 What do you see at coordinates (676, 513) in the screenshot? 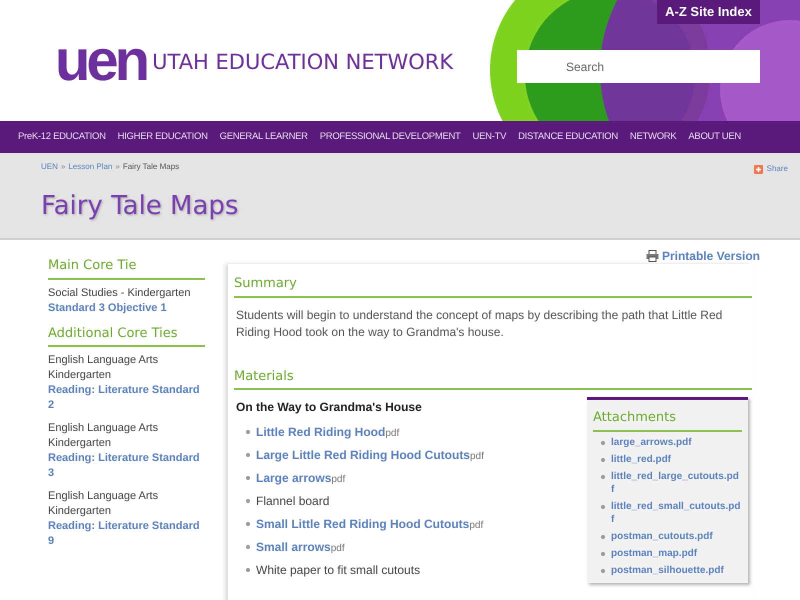
I see `attachment-link: little_red_small_cutouts.pdf` at bounding box center [676, 513].